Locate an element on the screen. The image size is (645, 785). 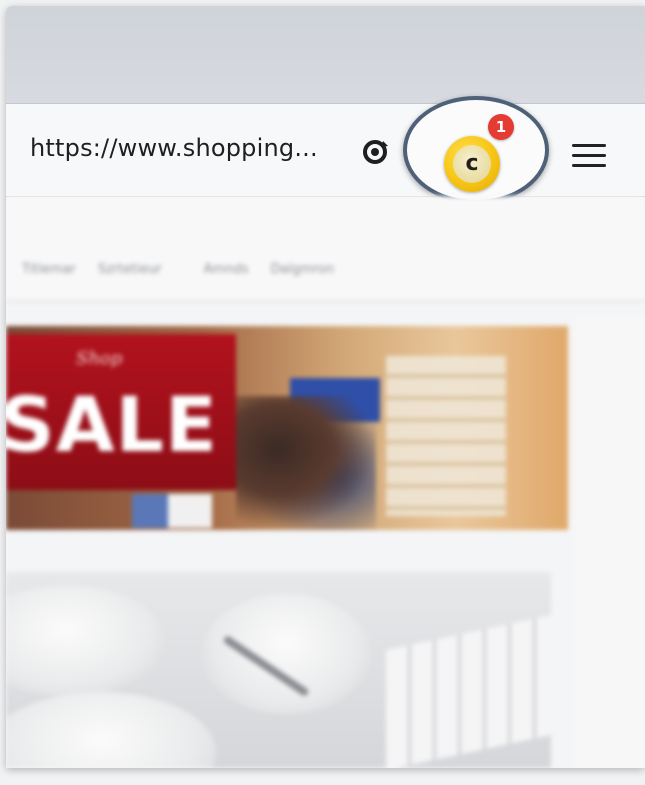
keyboard-image is located at coordinates (468, 690).